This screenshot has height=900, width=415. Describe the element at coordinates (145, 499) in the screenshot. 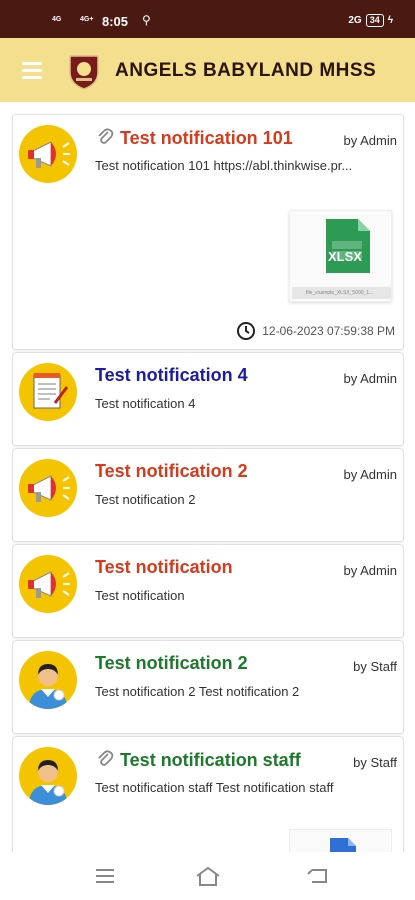

I see `notification-description: Test notification 2` at that location.